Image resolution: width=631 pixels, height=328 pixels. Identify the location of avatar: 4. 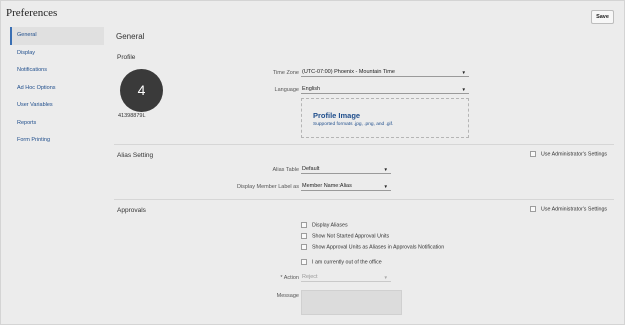
(141, 90).